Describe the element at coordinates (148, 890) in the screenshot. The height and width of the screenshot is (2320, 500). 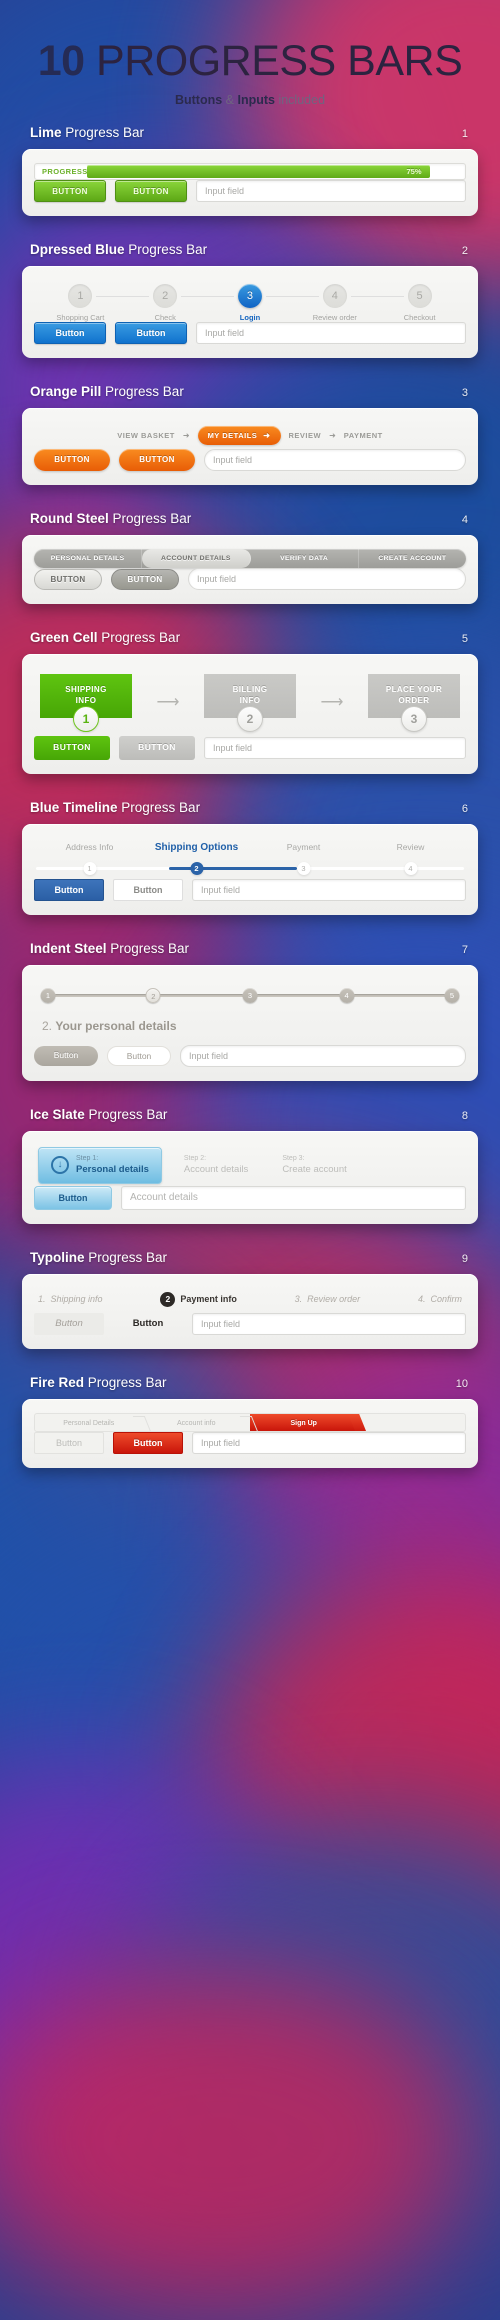
I see `timeline-button-2: Button` at that location.